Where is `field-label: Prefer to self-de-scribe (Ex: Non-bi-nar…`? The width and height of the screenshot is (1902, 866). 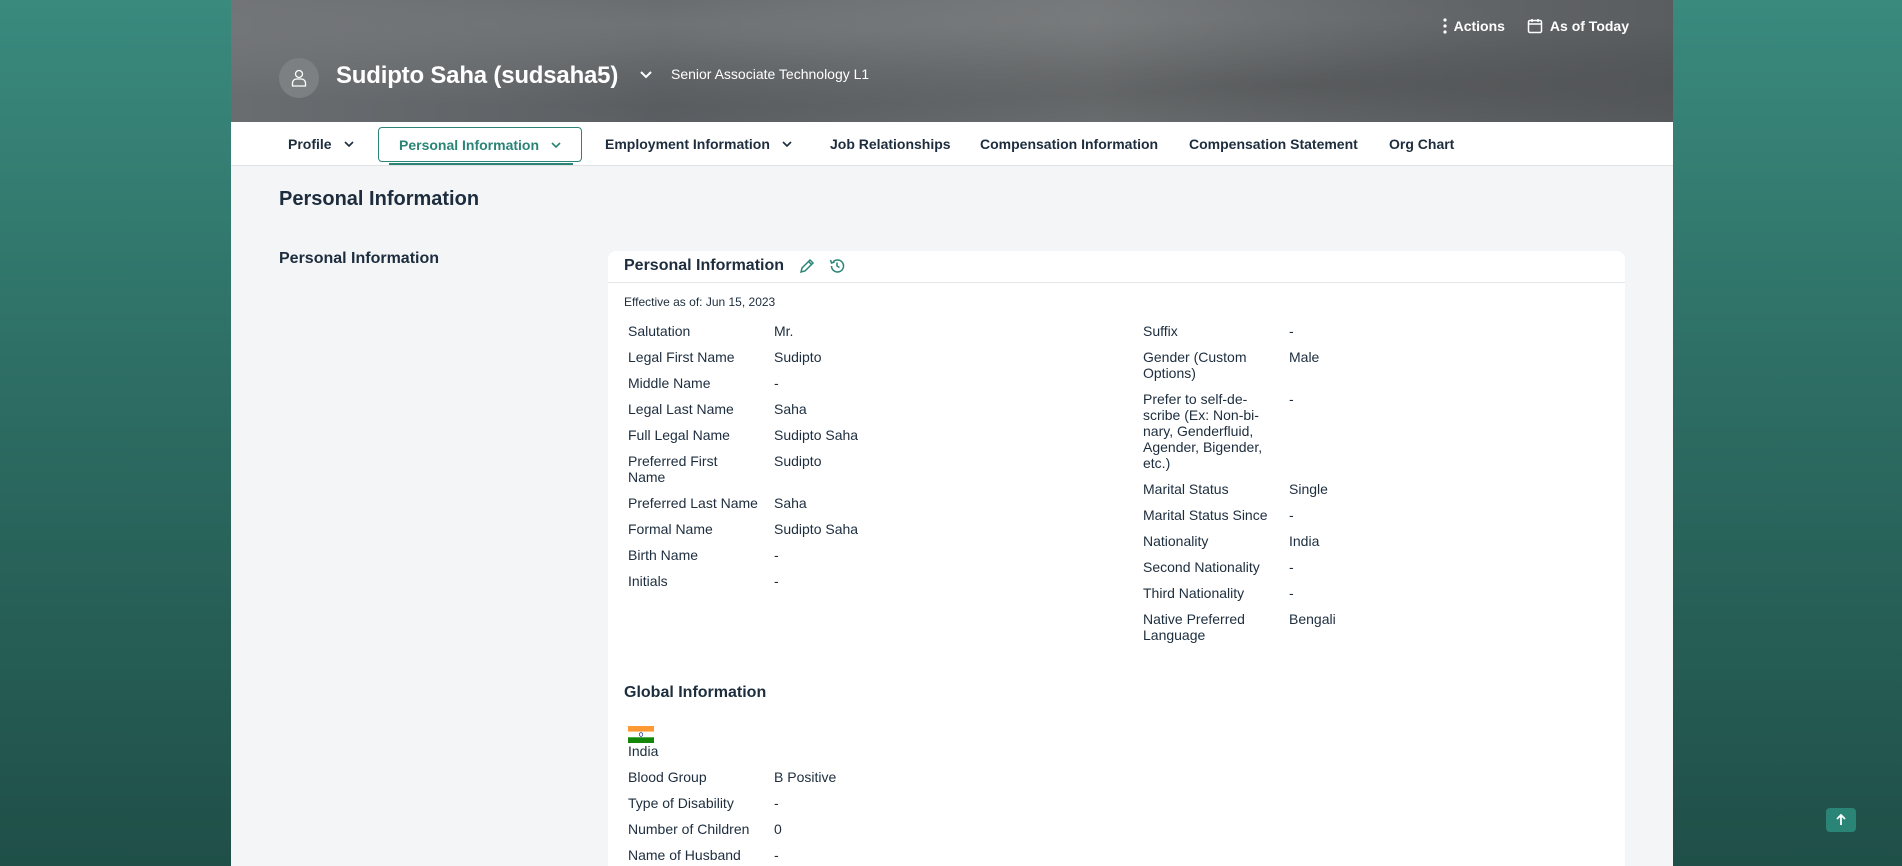
field-label: Prefer to self-de-scribe (Ex: Non-bi-nar… is located at coordinates (1203, 431).